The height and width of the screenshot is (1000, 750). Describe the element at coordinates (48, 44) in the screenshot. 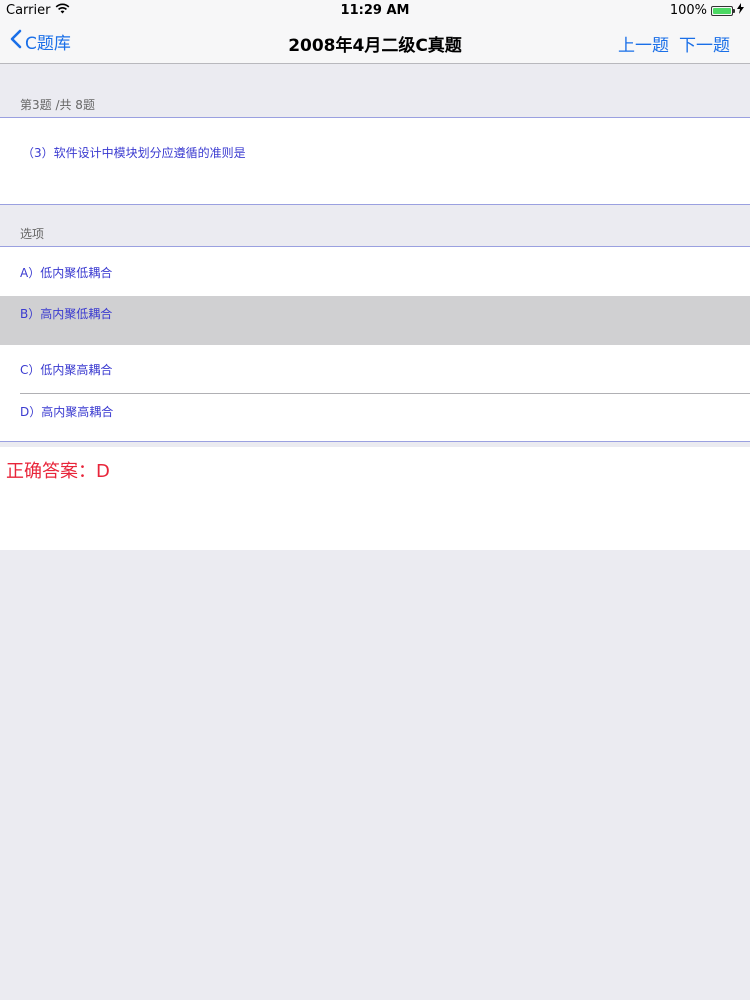

I see `back-button-label: C题库` at that location.